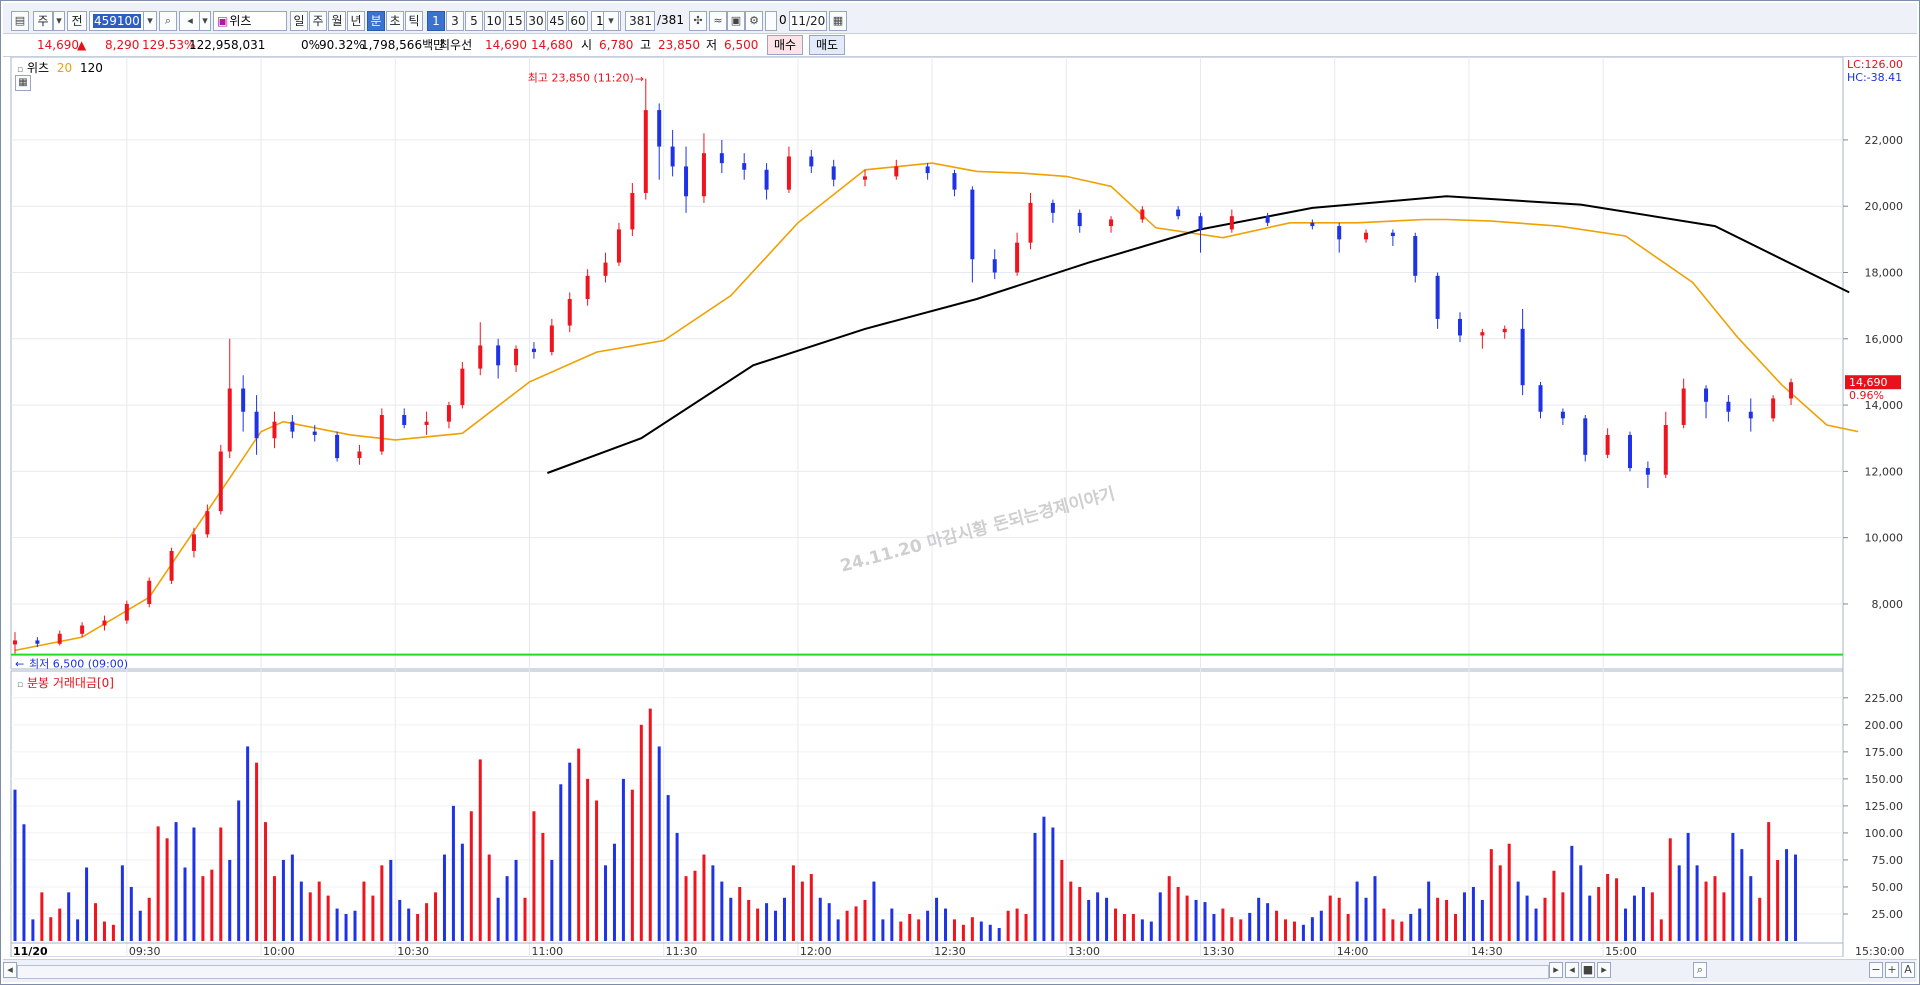 The height and width of the screenshot is (985, 1920). What do you see at coordinates (1556, 970) in the screenshot?
I see `play-icon: ▸` at bounding box center [1556, 970].